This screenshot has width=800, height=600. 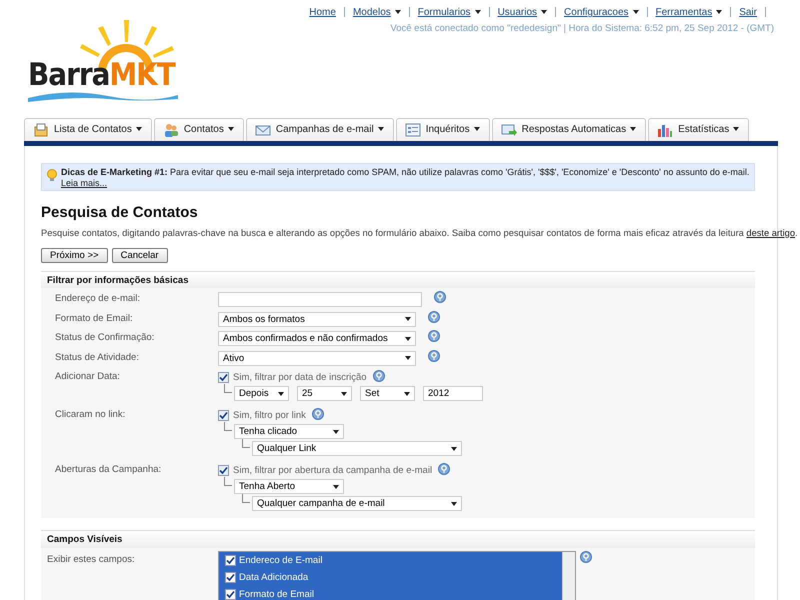 I want to click on dropdown: Tenha Aberto, so click(x=289, y=486).